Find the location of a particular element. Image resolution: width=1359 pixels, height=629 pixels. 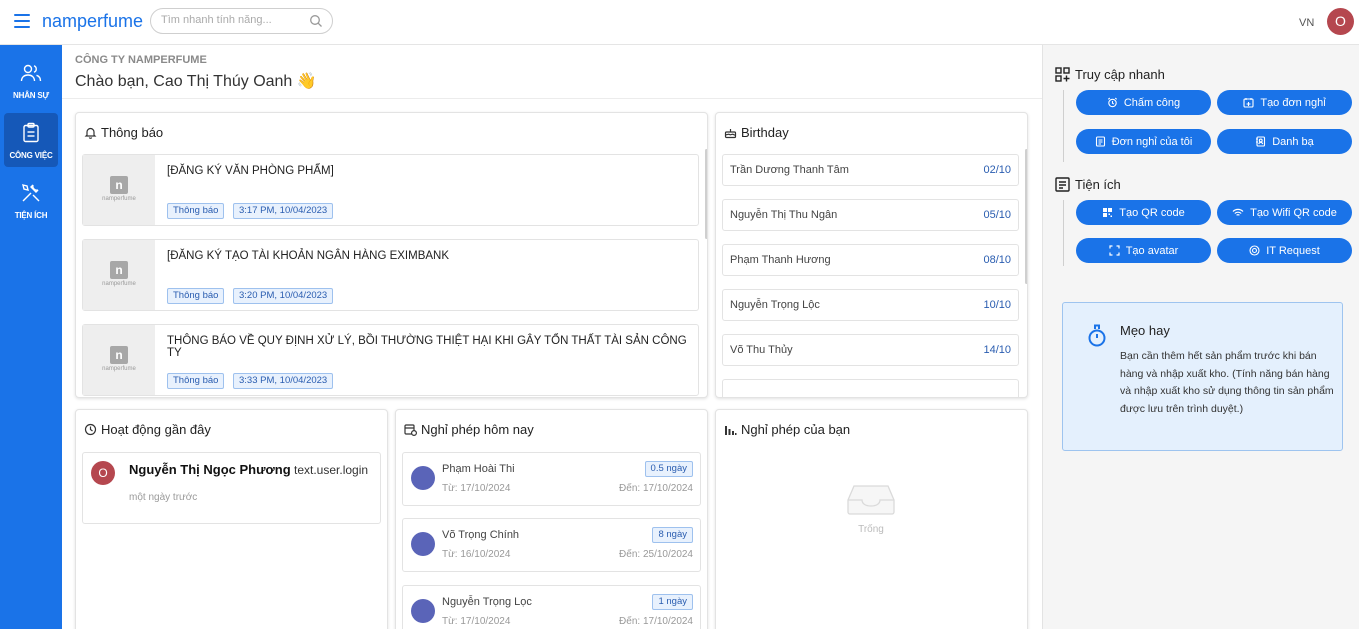

leave-duration-tag: 1 ngày is located at coordinates (672, 602).